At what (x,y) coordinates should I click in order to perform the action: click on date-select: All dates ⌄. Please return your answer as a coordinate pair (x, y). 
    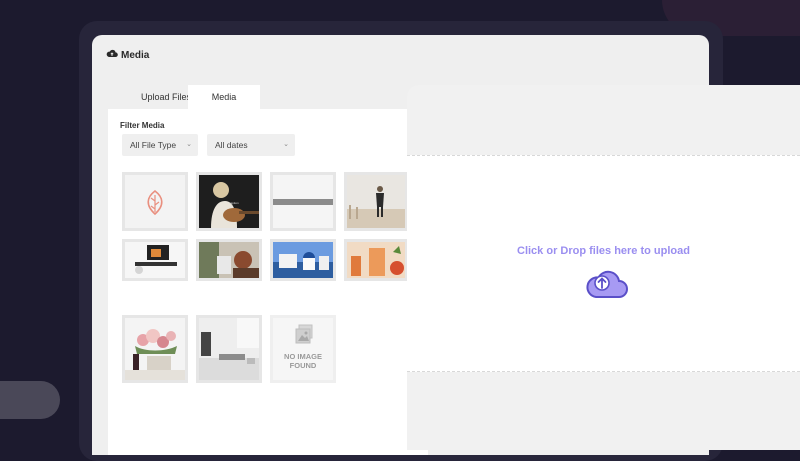
    Looking at the image, I should click on (251, 145).